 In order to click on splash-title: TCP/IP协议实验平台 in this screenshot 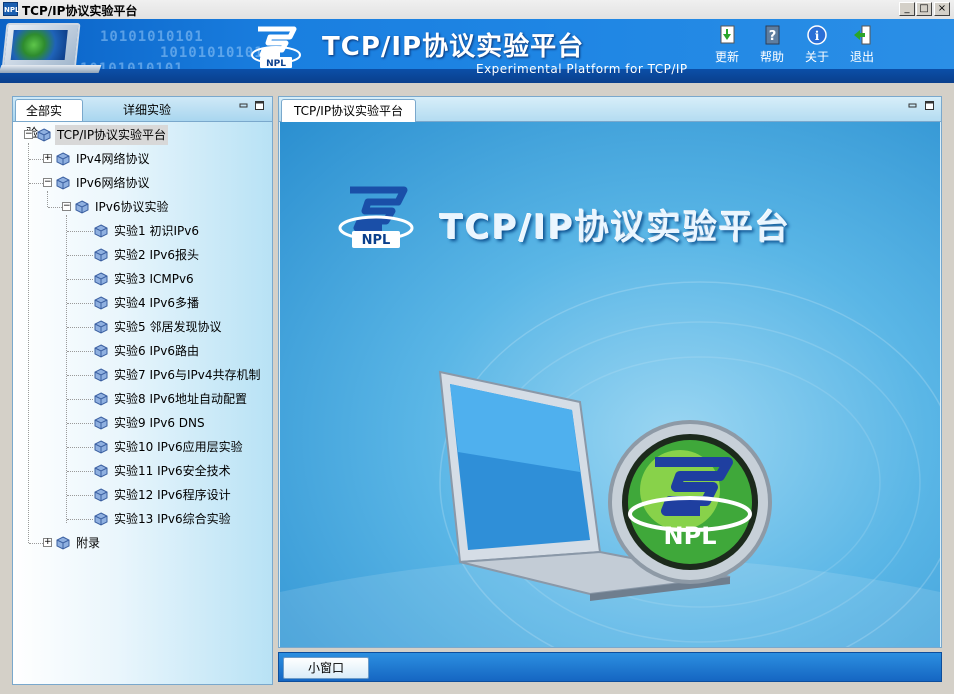, I will do `click(616, 228)`.